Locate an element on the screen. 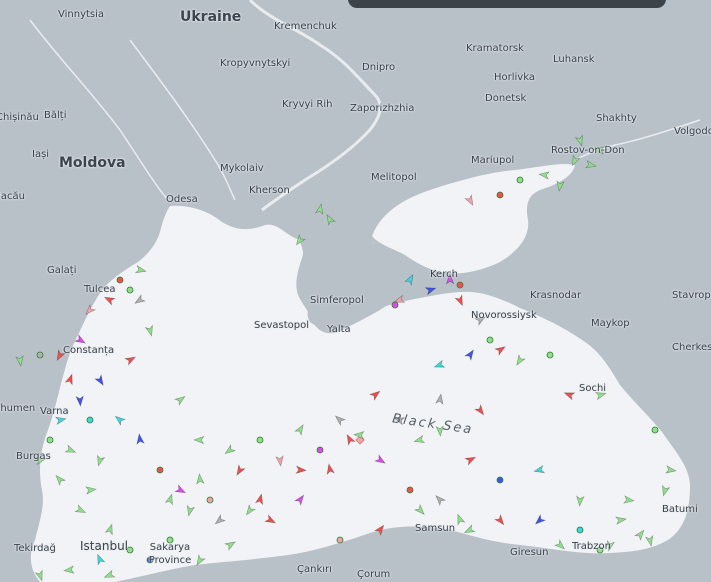 This screenshot has height=582, width=711. top-panel is located at coordinates (507, 4).